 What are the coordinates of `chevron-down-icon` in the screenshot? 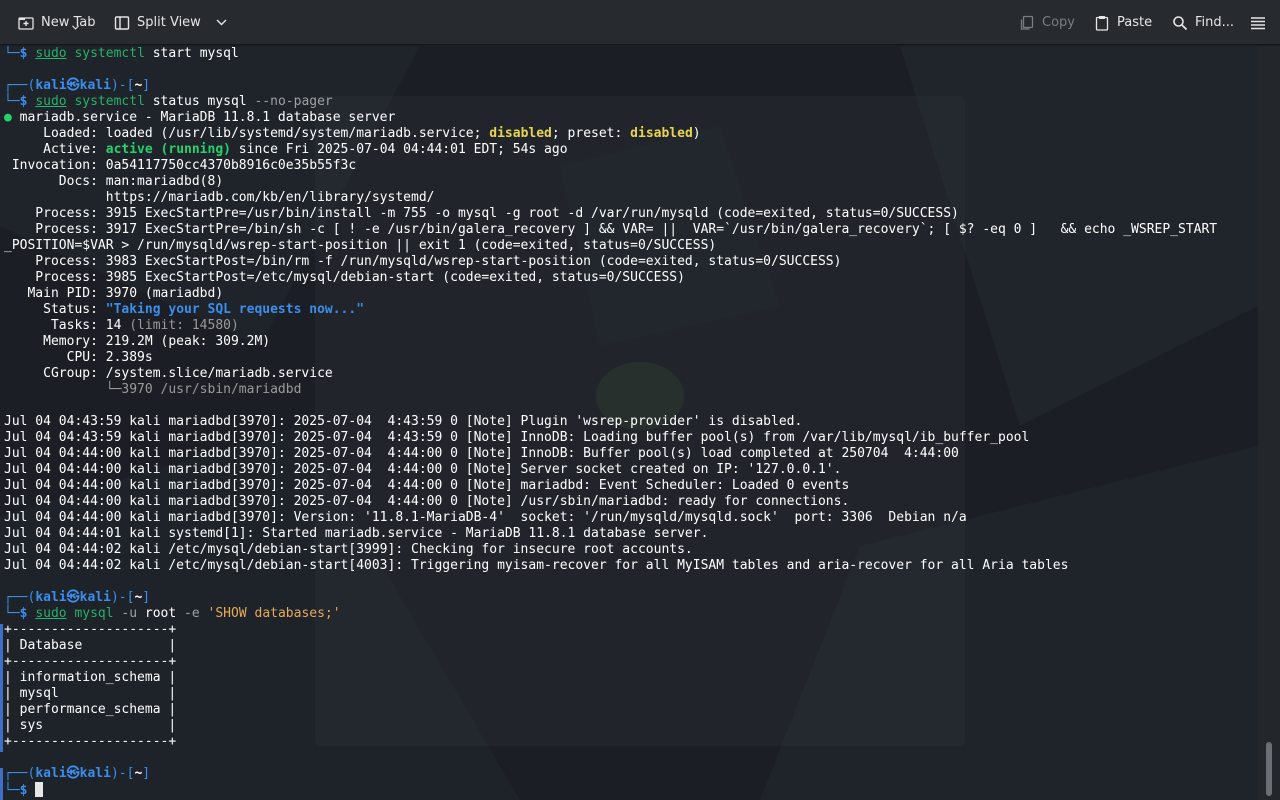 It's located at (221, 22).